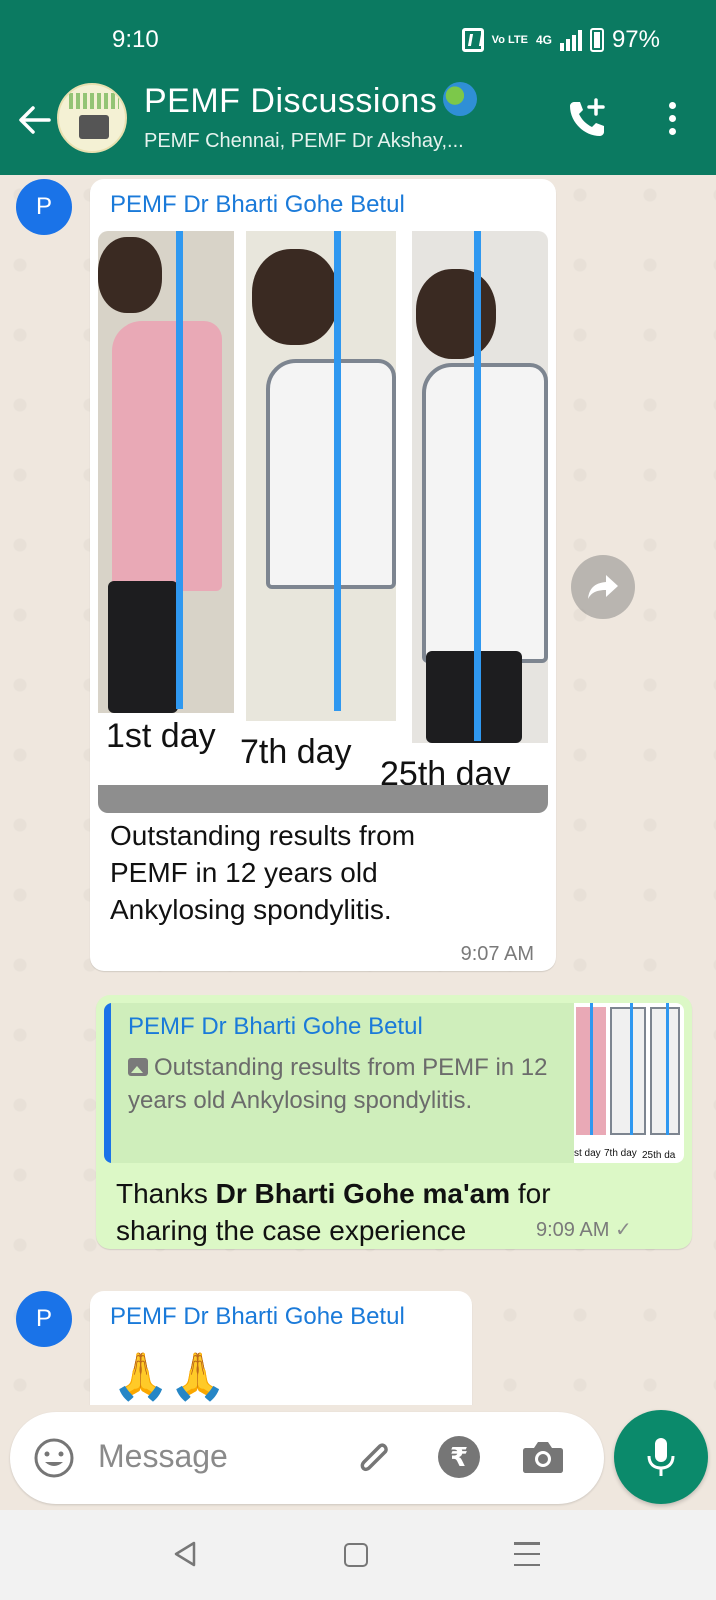 This screenshot has width=716, height=1600. What do you see at coordinates (530, 1193) in the screenshot?
I see `text-segment: for` at bounding box center [530, 1193].